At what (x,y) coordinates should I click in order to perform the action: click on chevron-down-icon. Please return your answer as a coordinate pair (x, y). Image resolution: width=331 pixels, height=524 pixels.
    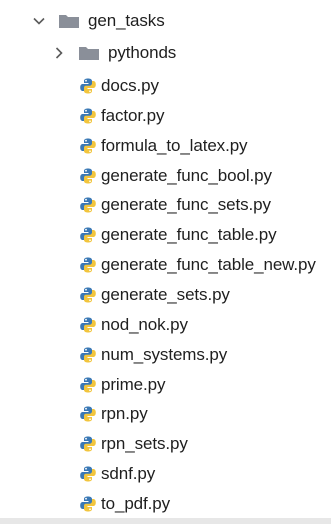
    Looking at the image, I should click on (39, 21).